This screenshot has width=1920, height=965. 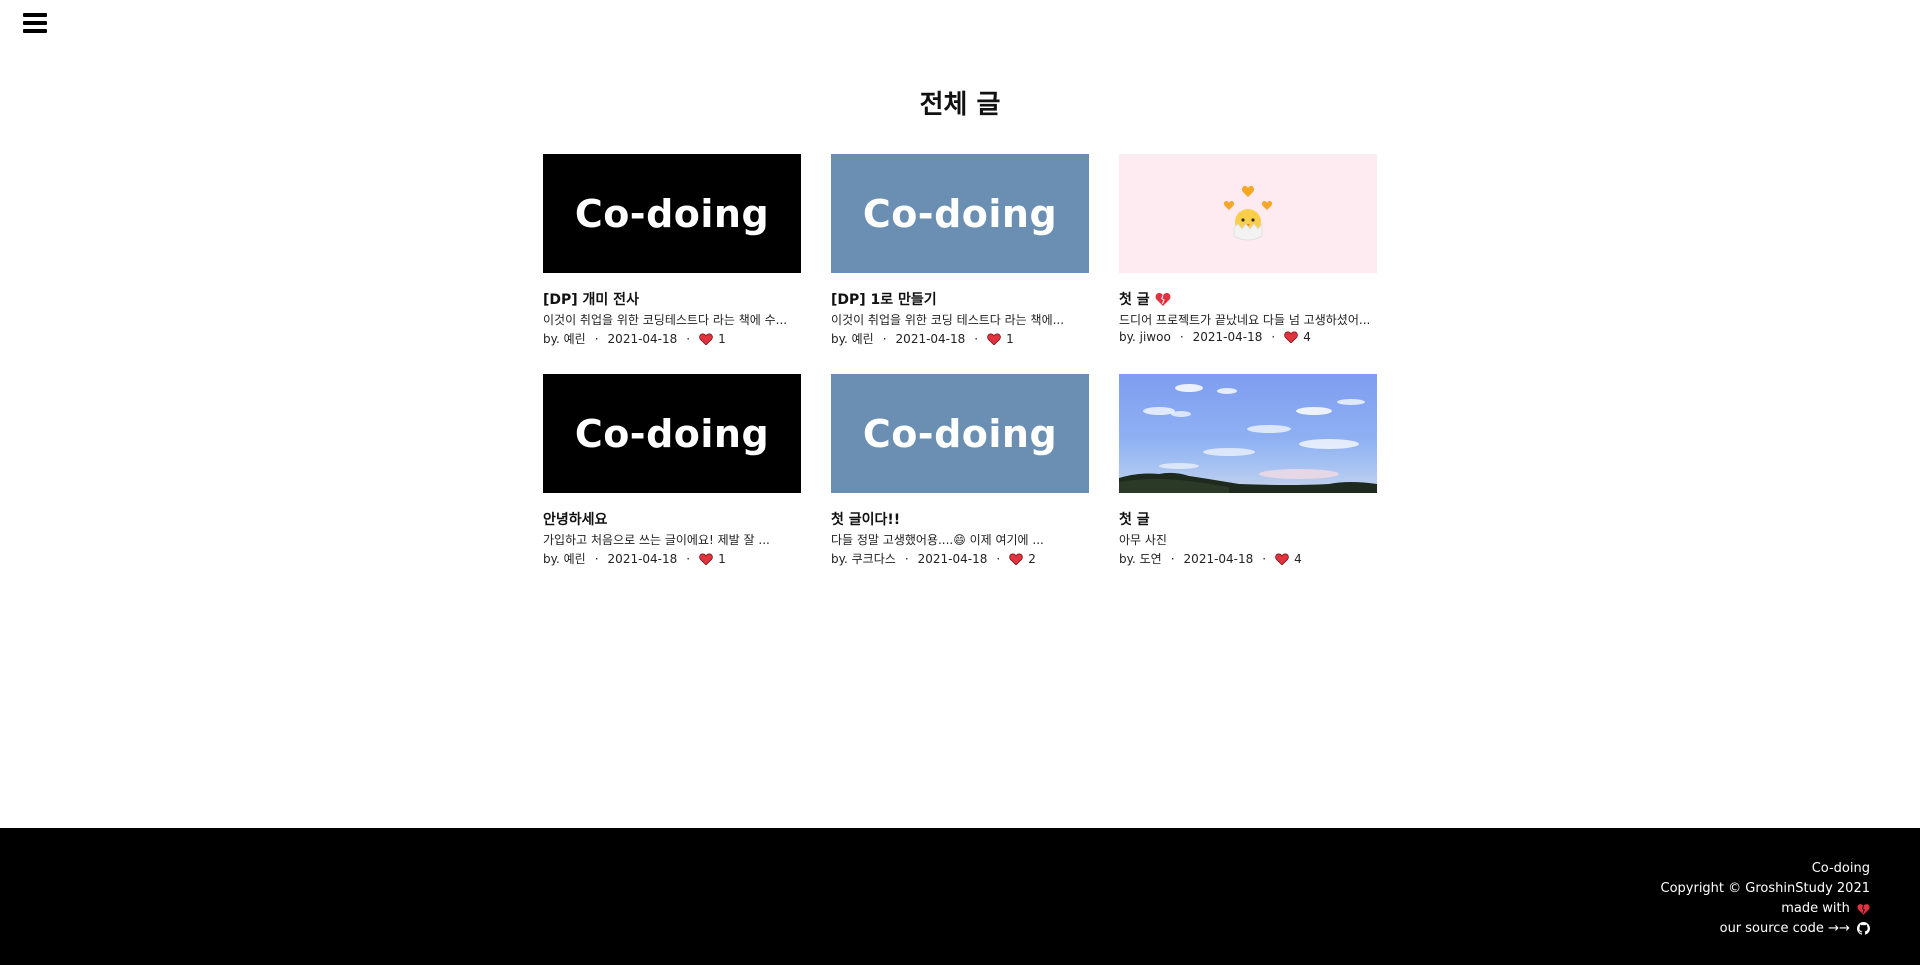 What do you see at coordinates (1140, 559) in the screenshot?
I see `post-author: by. 도연` at bounding box center [1140, 559].